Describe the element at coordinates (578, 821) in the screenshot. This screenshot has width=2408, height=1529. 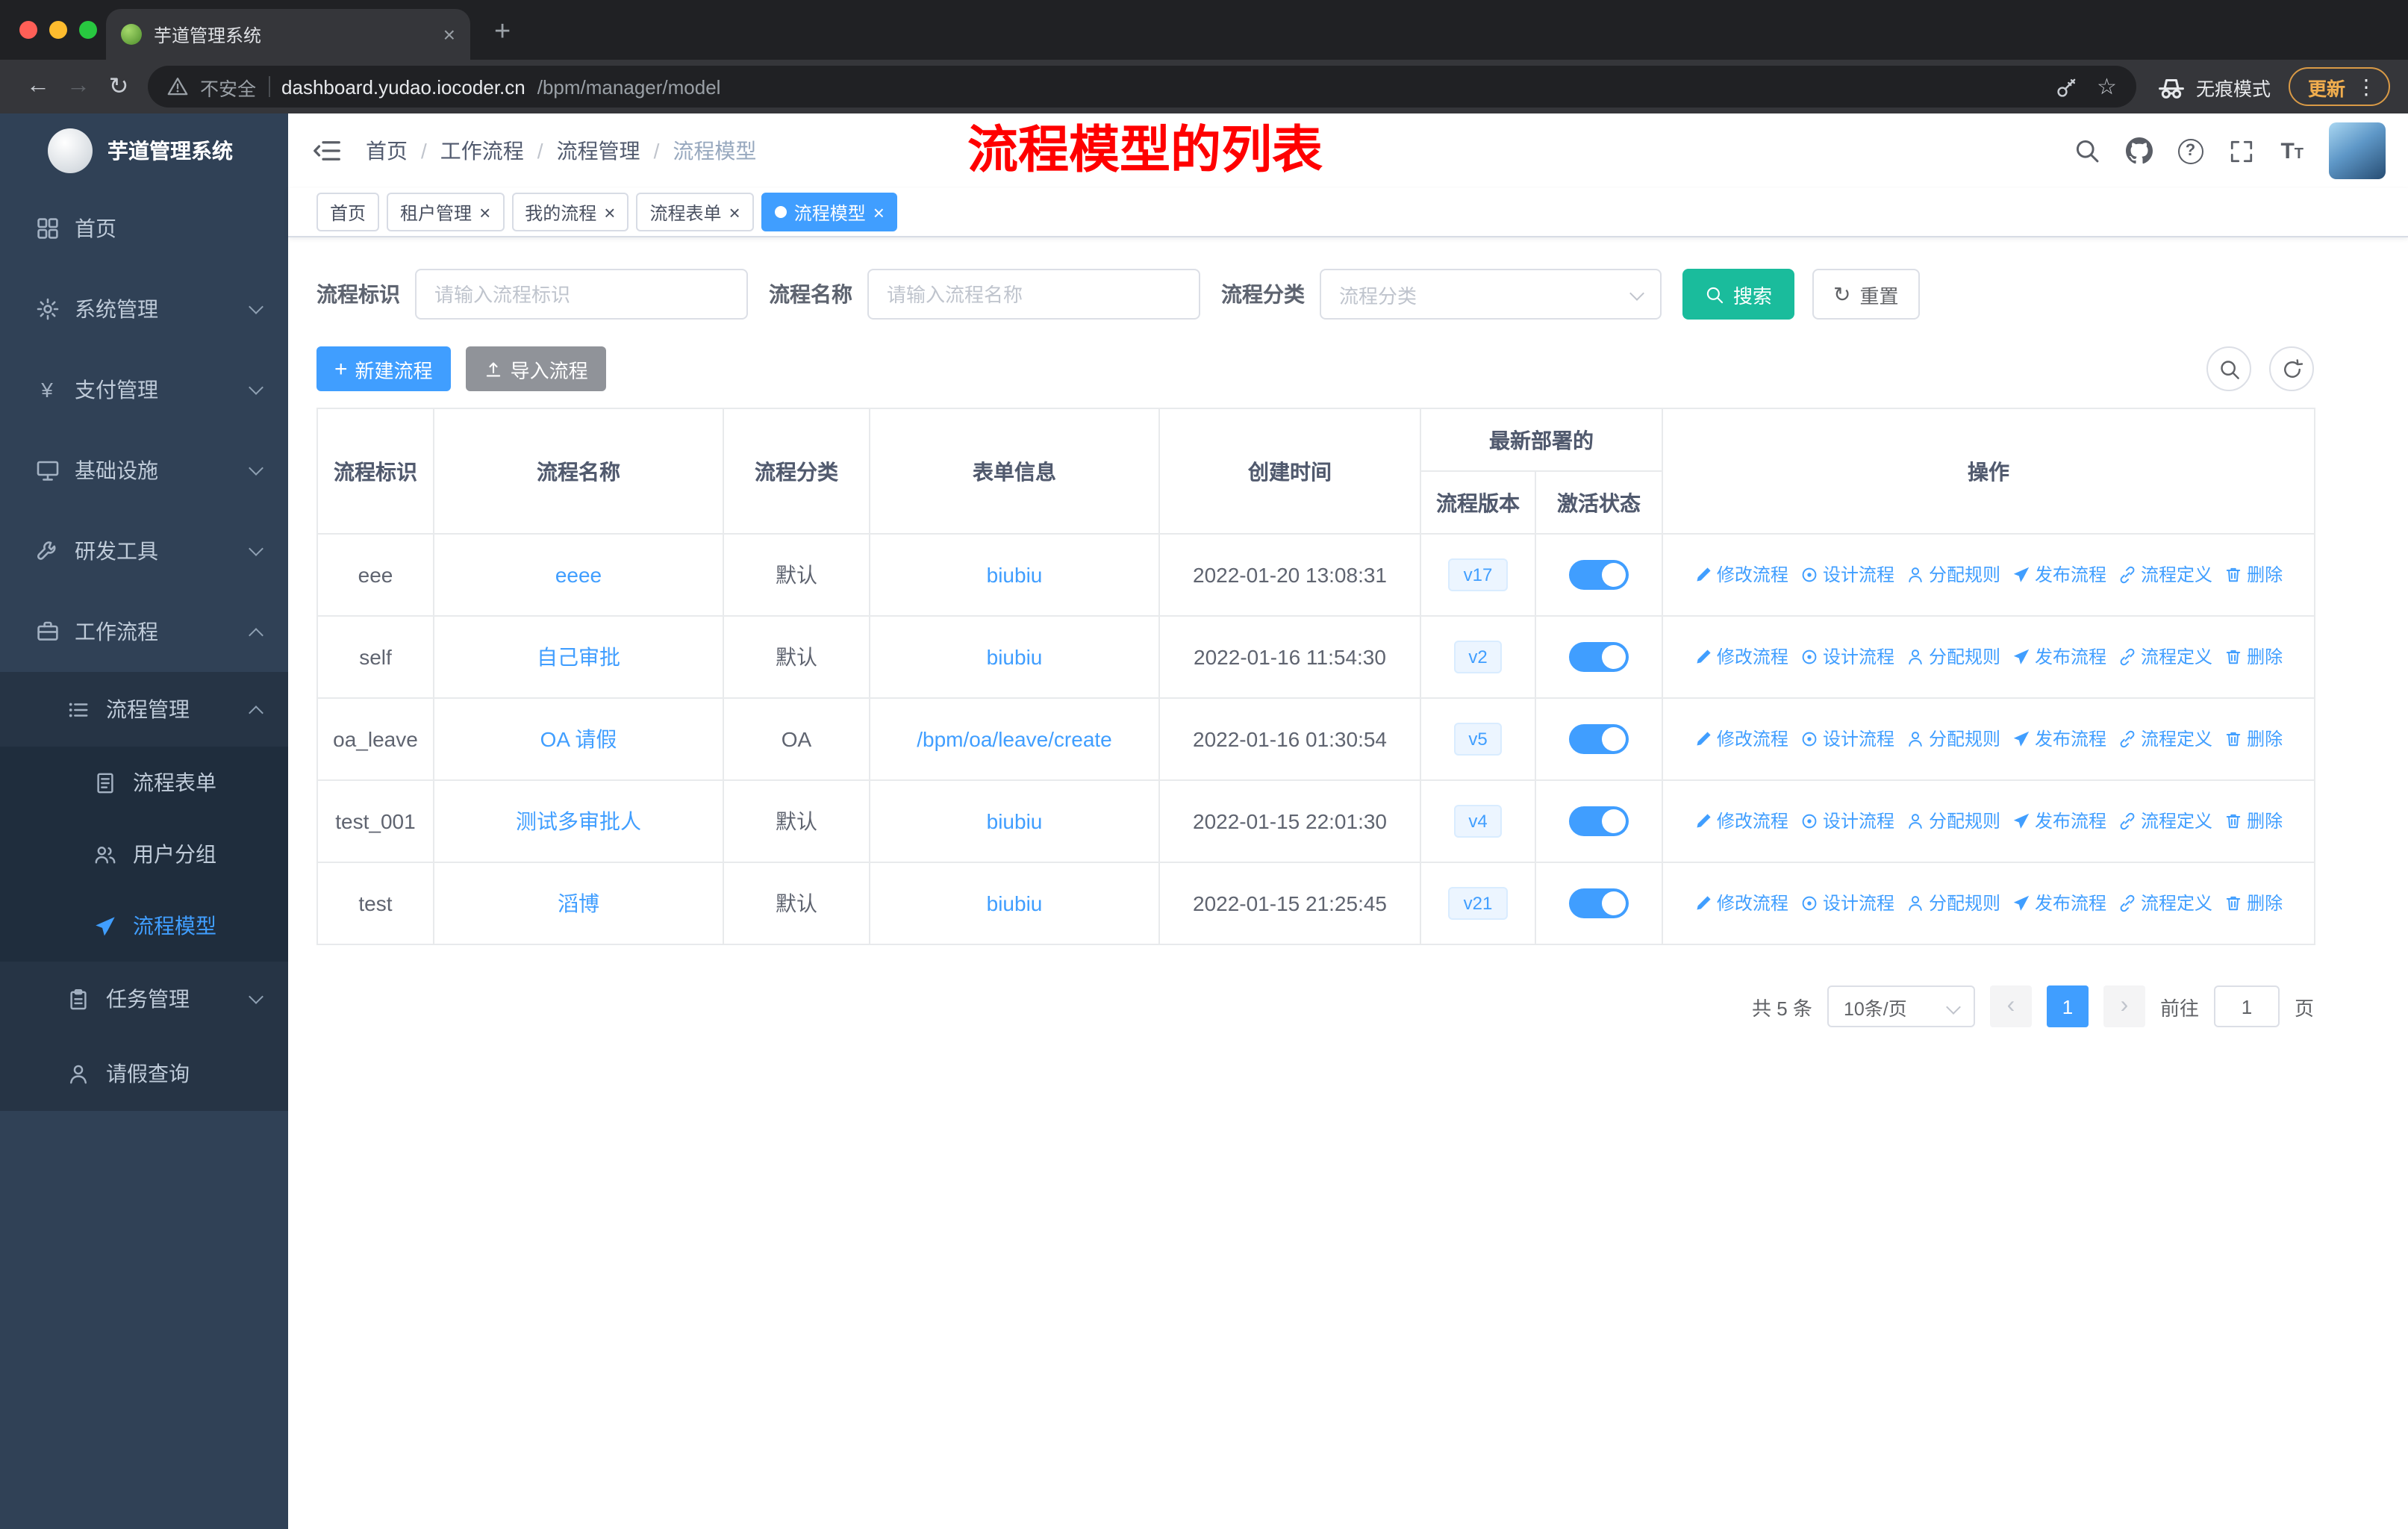
I see `flow-name-link: 测试多审批人` at that location.